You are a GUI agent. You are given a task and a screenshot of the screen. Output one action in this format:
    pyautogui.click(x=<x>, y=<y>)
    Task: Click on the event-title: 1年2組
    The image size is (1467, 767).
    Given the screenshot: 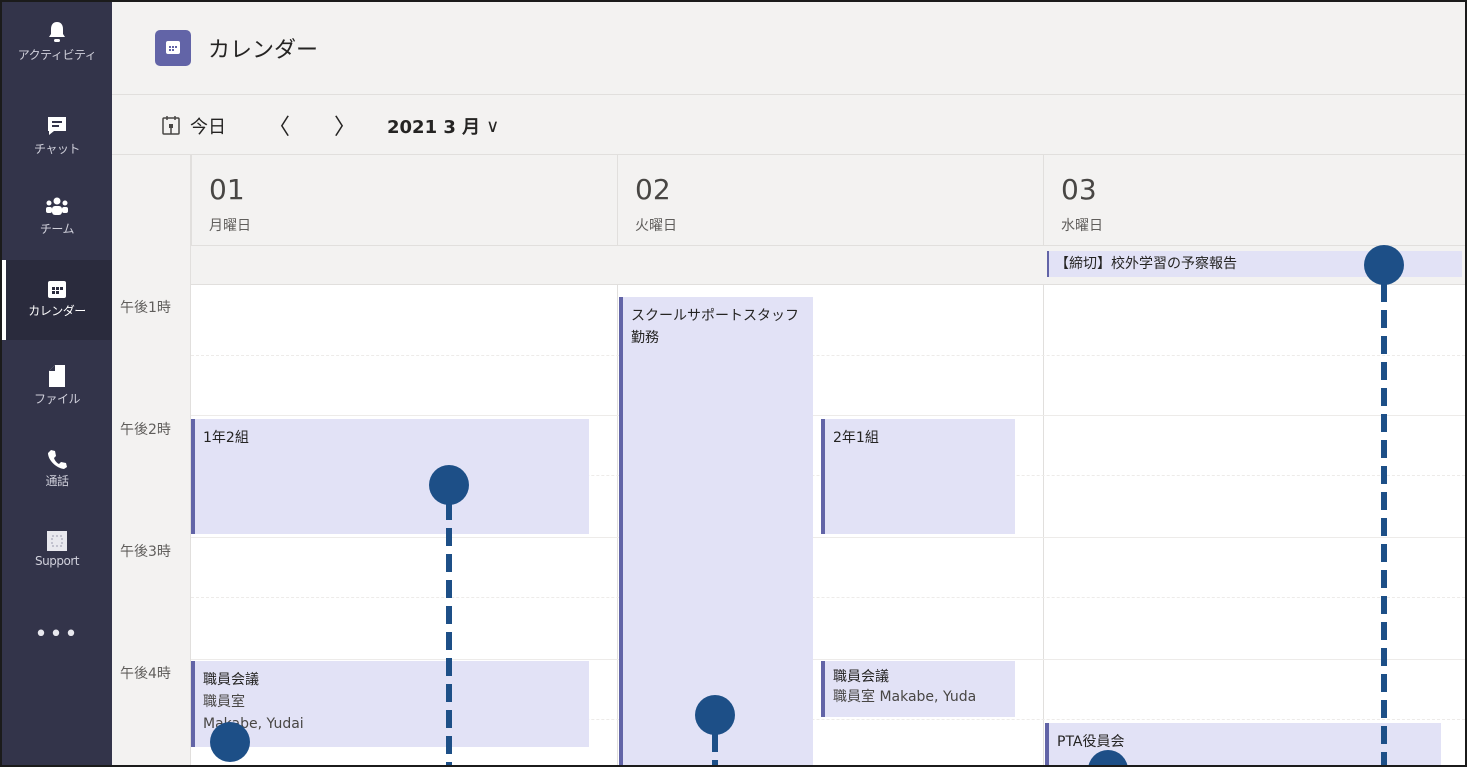 What is the action you would take?
    pyautogui.click(x=226, y=438)
    